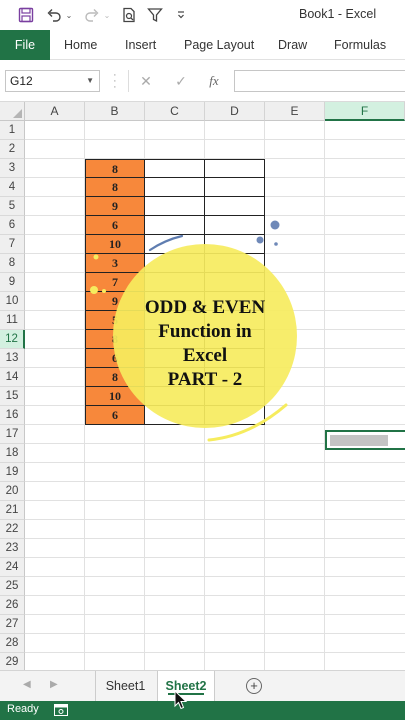  What do you see at coordinates (12, 149) in the screenshot?
I see `row-header: 2` at bounding box center [12, 149].